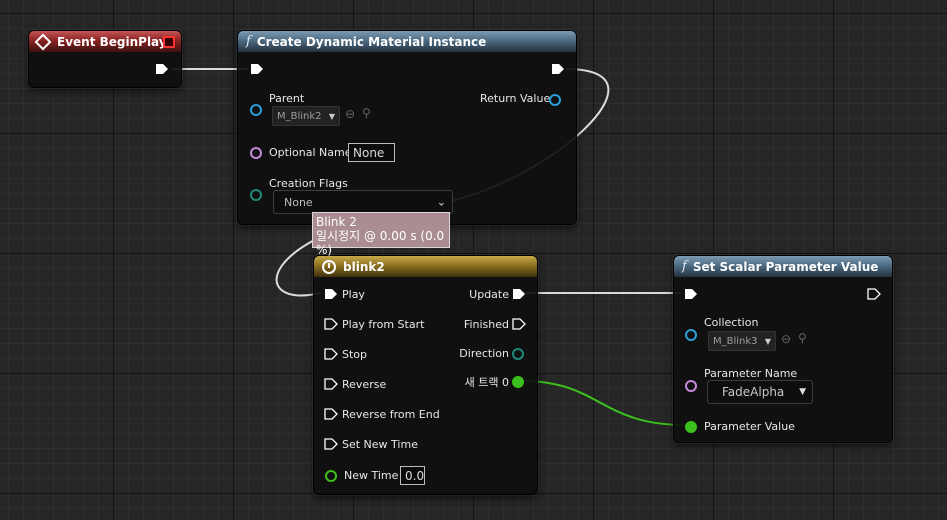  What do you see at coordinates (364, 266) in the screenshot?
I see `timeline-title: blink2` at bounding box center [364, 266].